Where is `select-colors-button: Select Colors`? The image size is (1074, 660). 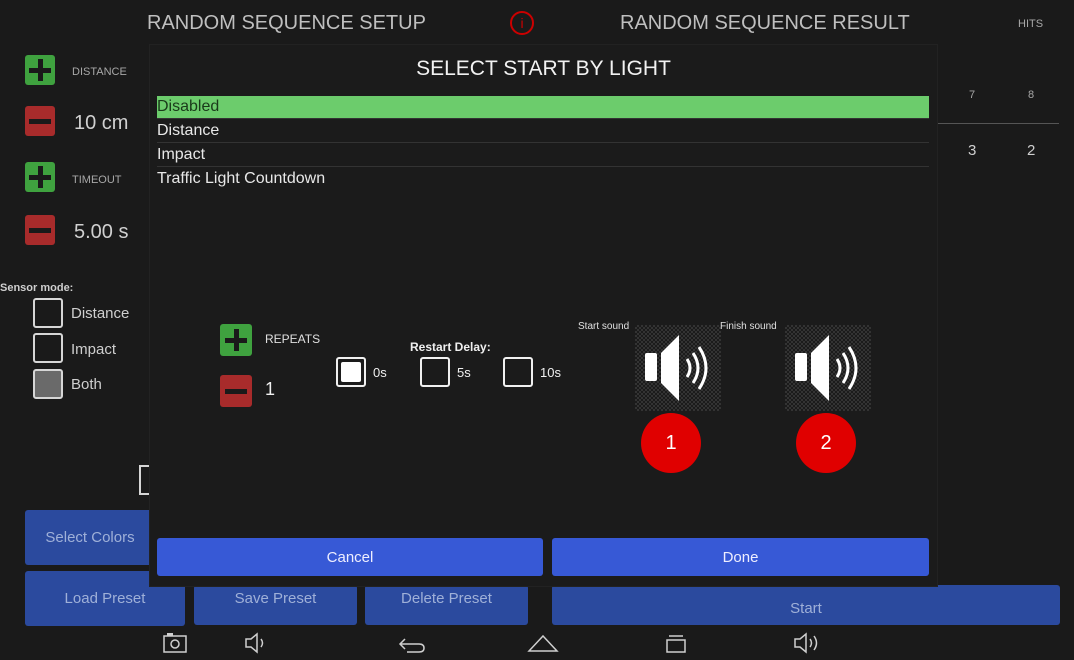 select-colors-button: Select Colors is located at coordinates (90, 537).